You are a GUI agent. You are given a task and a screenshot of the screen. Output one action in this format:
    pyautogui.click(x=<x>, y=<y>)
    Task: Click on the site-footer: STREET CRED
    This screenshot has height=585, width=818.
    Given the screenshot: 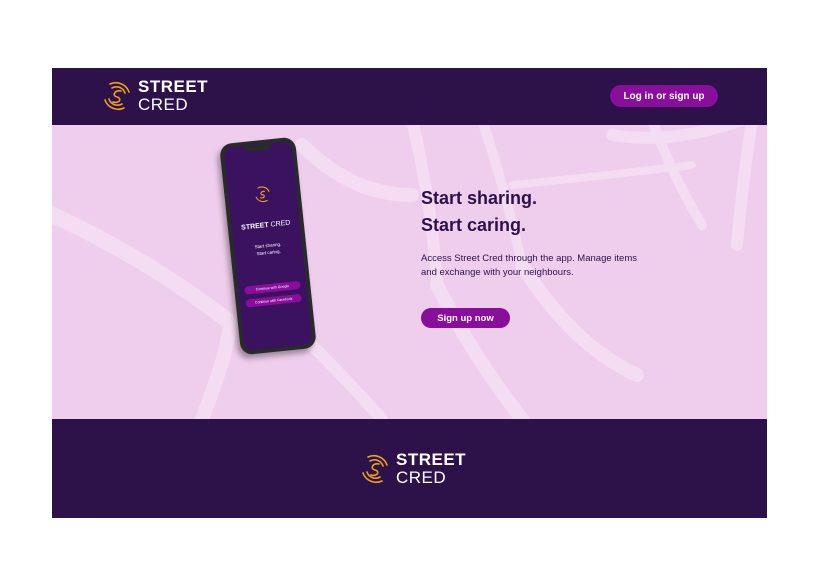 What is the action you would take?
    pyautogui.click(x=409, y=468)
    